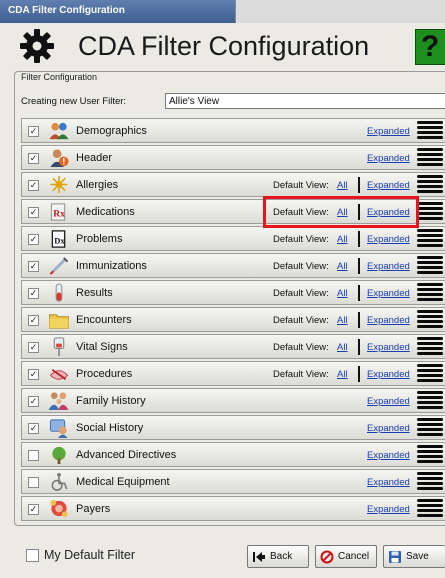 The height and width of the screenshot is (578, 445). I want to click on section-row-medical-equipment: Medical Equipment Expanded, so click(233, 481).